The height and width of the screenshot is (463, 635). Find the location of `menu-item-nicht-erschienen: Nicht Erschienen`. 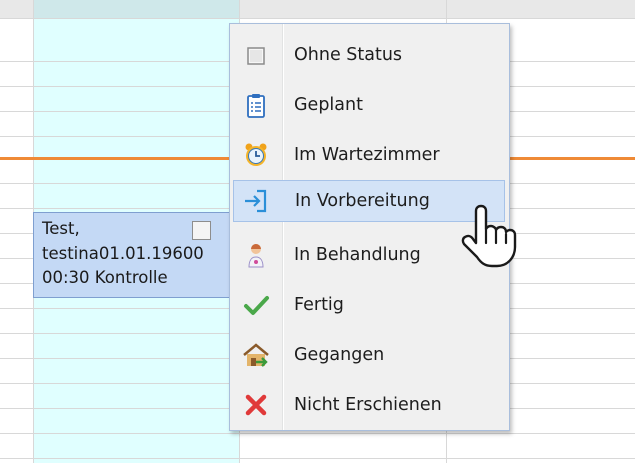

menu-item-nicht-erschienen: Nicht Erschienen is located at coordinates (369, 405).